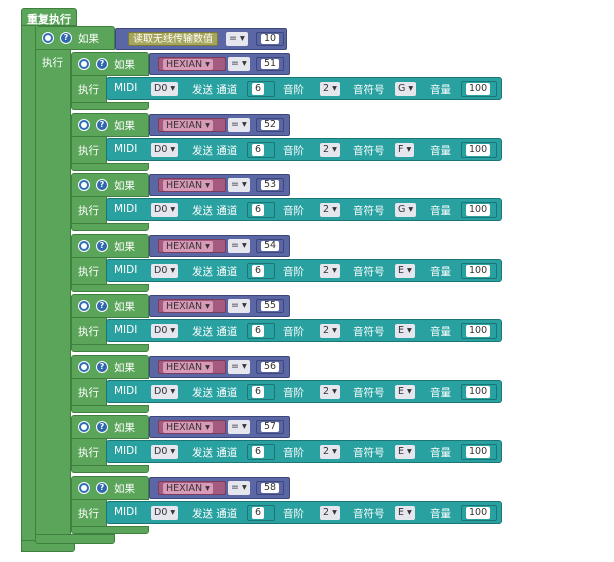  Describe the element at coordinates (173, 39) in the screenshot. I see `wireless-read-block: 读取无线传输数值` at that location.